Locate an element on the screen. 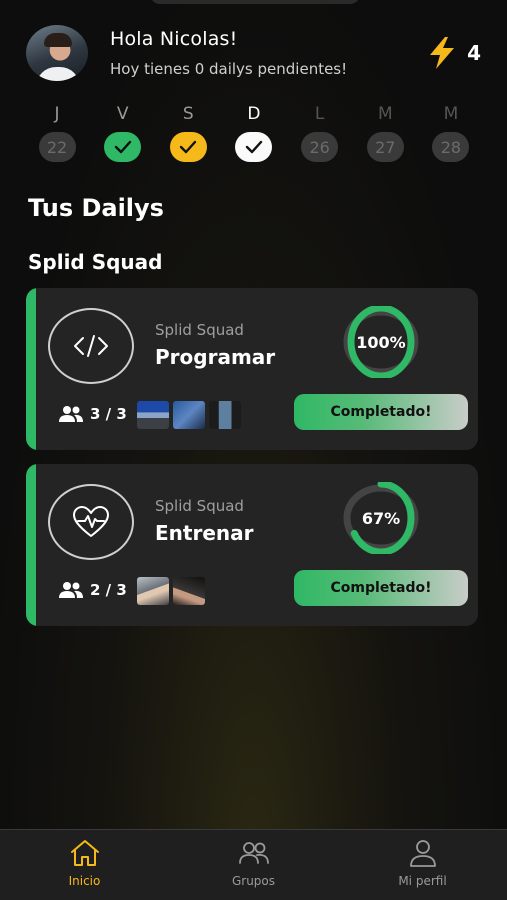 This screenshot has width=507, height=900. day-number: 28 is located at coordinates (451, 147).